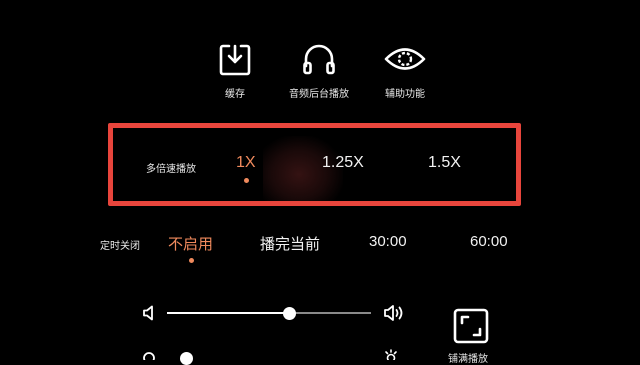  Describe the element at coordinates (290, 243) in the screenshot. I see `timer-option-finish-current: 播完当前` at that location.